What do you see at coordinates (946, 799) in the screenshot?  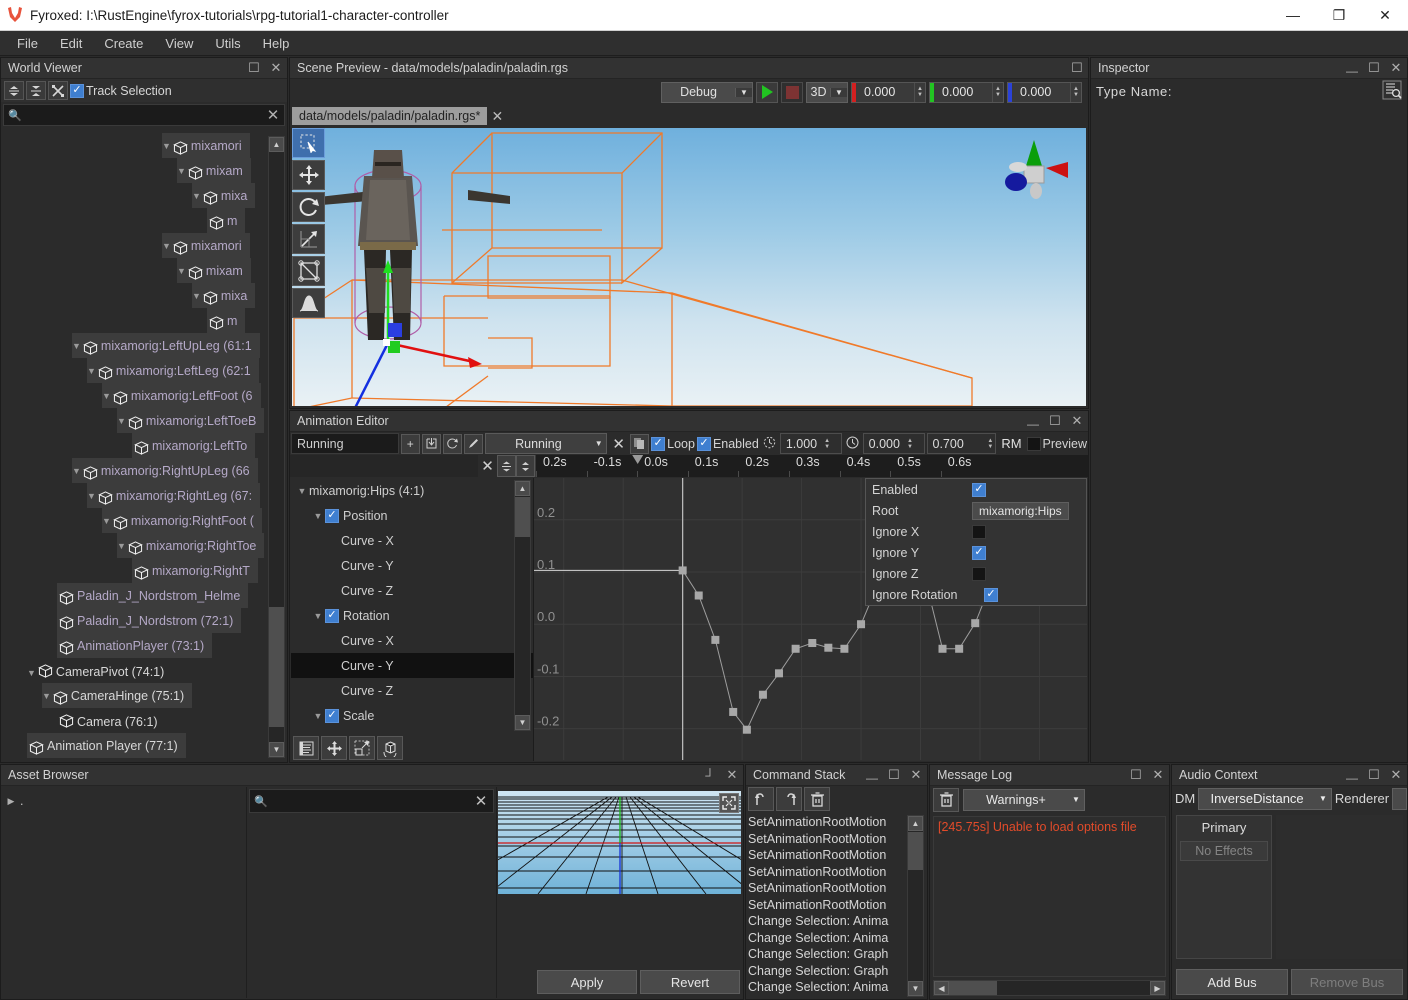 I see `clear-log-icon` at bounding box center [946, 799].